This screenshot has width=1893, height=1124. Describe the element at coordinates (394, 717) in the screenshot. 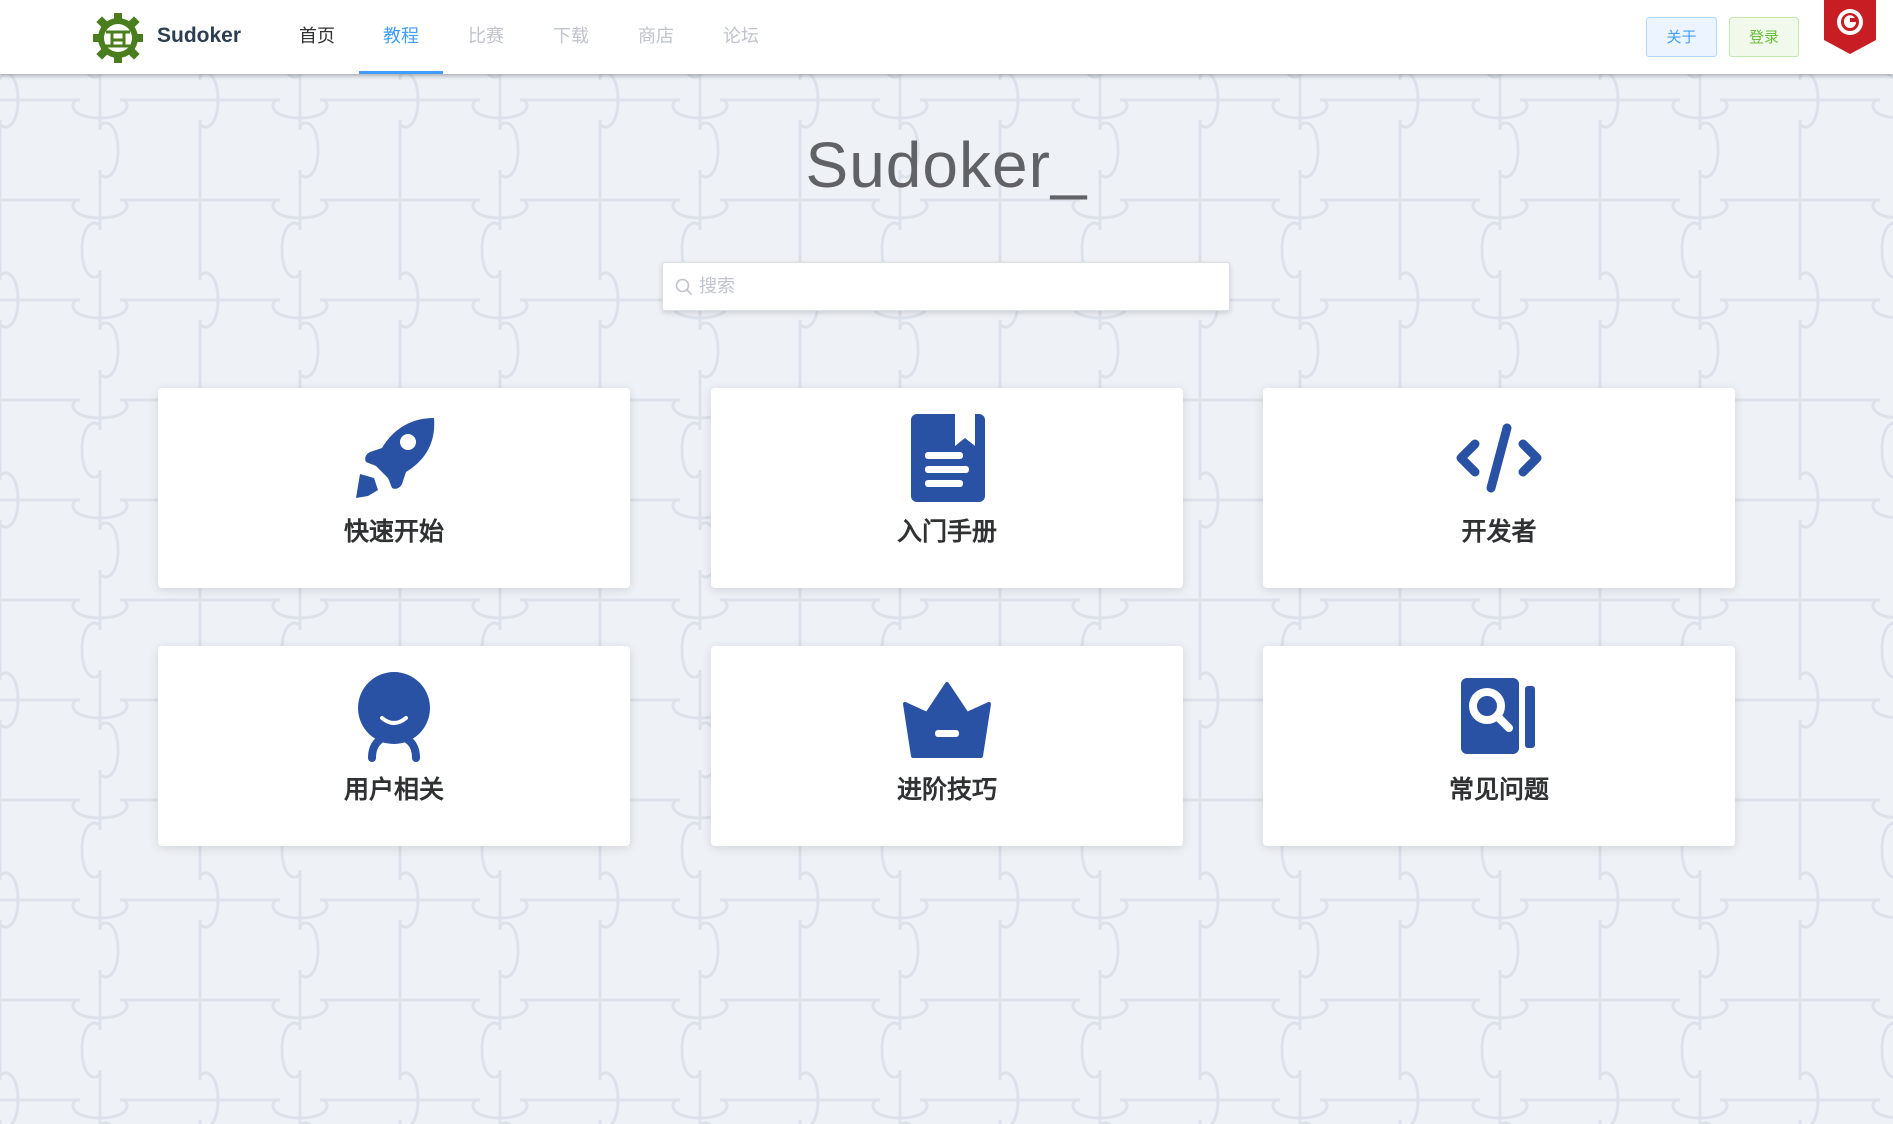

I see `user-icon` at that location.